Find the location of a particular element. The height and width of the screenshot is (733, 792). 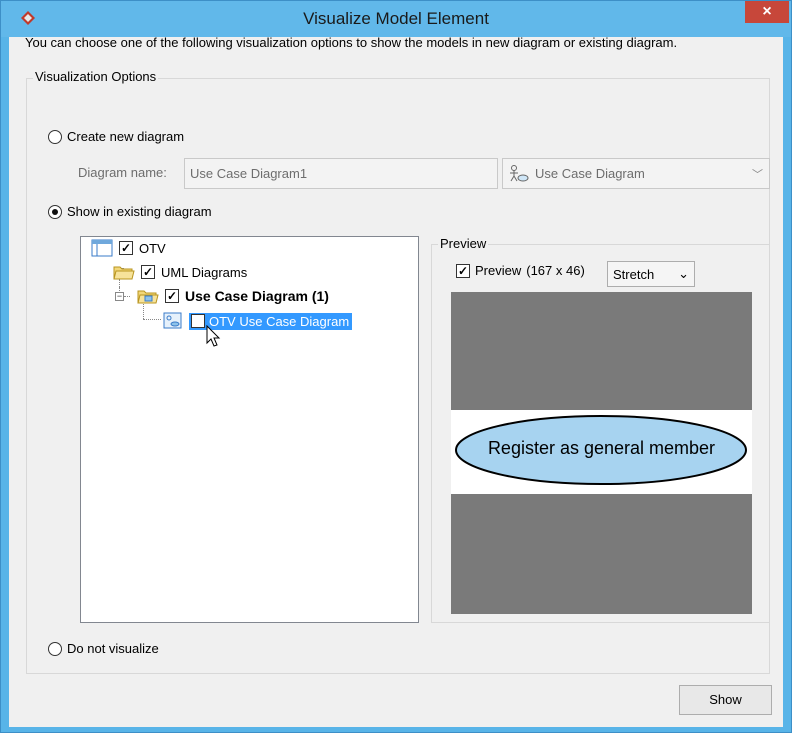

tree-item-otv: OTV is located at coordinates (128, 248).